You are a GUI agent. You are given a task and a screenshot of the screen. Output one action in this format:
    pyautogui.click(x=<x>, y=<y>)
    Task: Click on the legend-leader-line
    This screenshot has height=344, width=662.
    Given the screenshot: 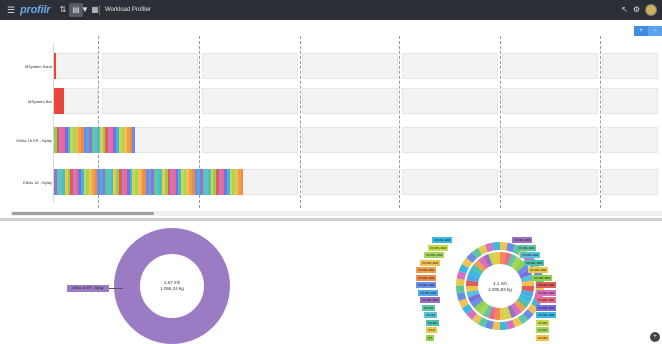 What is the action you would take?
    pyautogui.click(x=116, y=288)
    